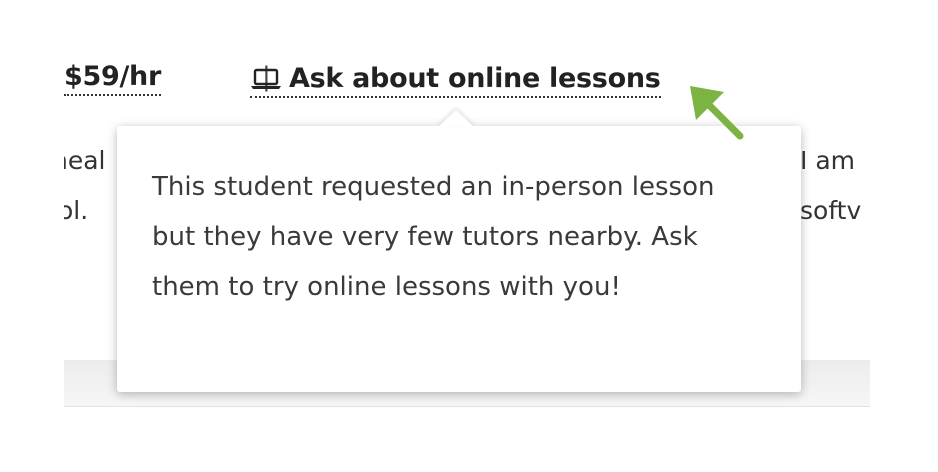 This screenshot has width=938, height=472. I want to click on description-text-right: I am softv, so click(835, 186).